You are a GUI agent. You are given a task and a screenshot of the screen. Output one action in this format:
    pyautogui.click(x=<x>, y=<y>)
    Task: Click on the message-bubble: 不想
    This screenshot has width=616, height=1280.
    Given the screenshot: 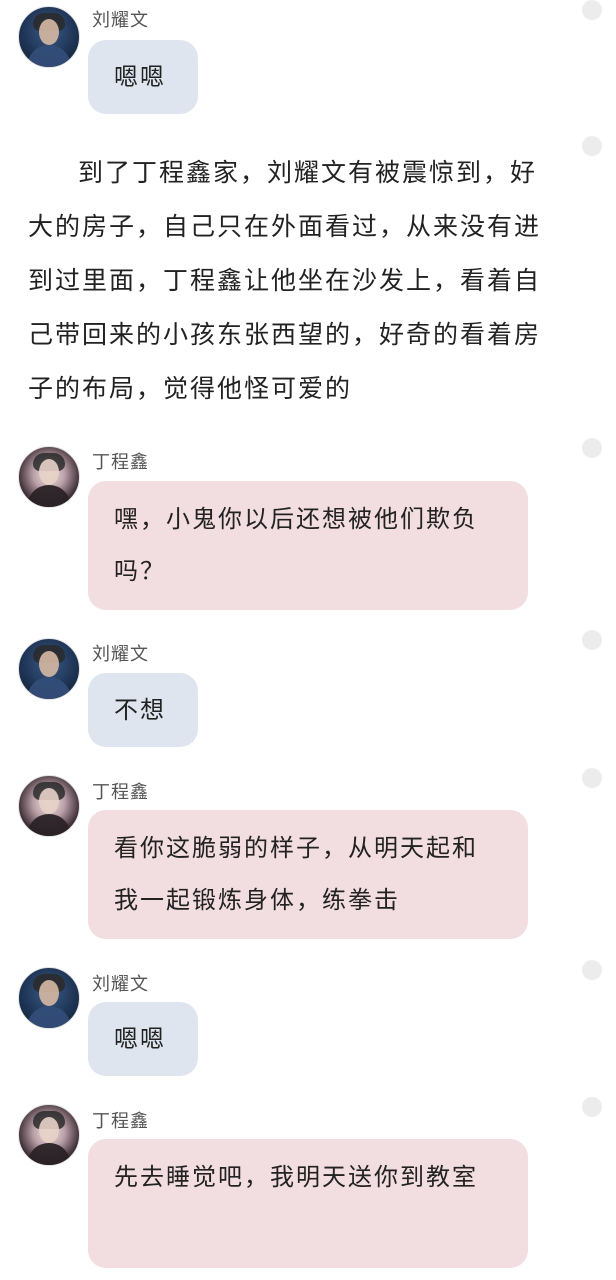 What is the action you would take?
    pyautogui.click(x=143, y=710)
    